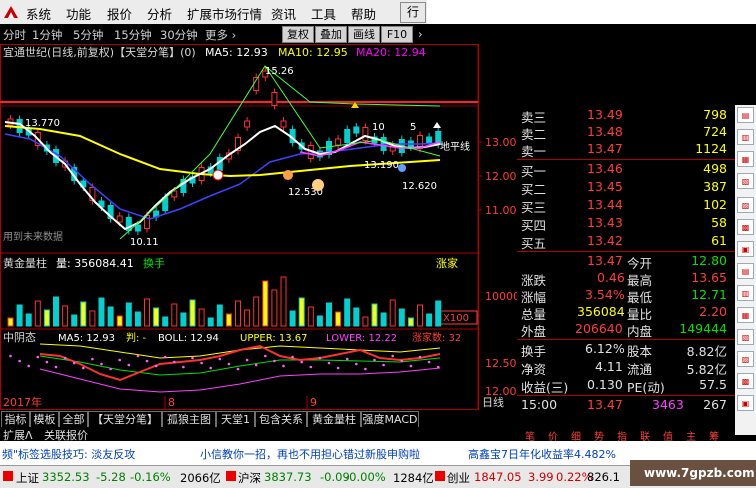  Describe the element at coordinates (626, 330) in the screenshot. I see `stat-row-5: 外盘 206640 内盘 149444` at that location.